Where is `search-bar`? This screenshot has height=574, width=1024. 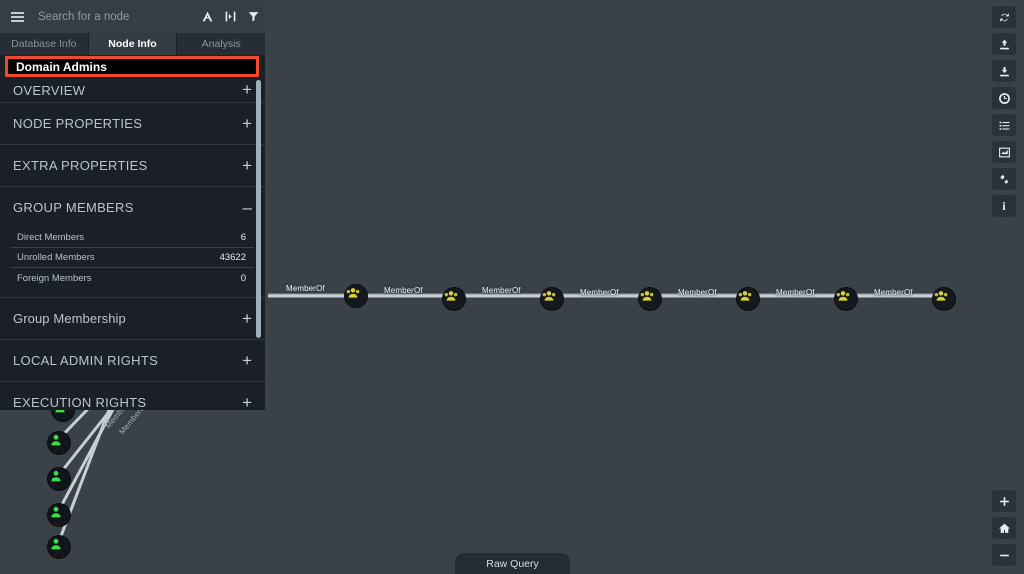 search-bar is located at coordinates (132, 16).